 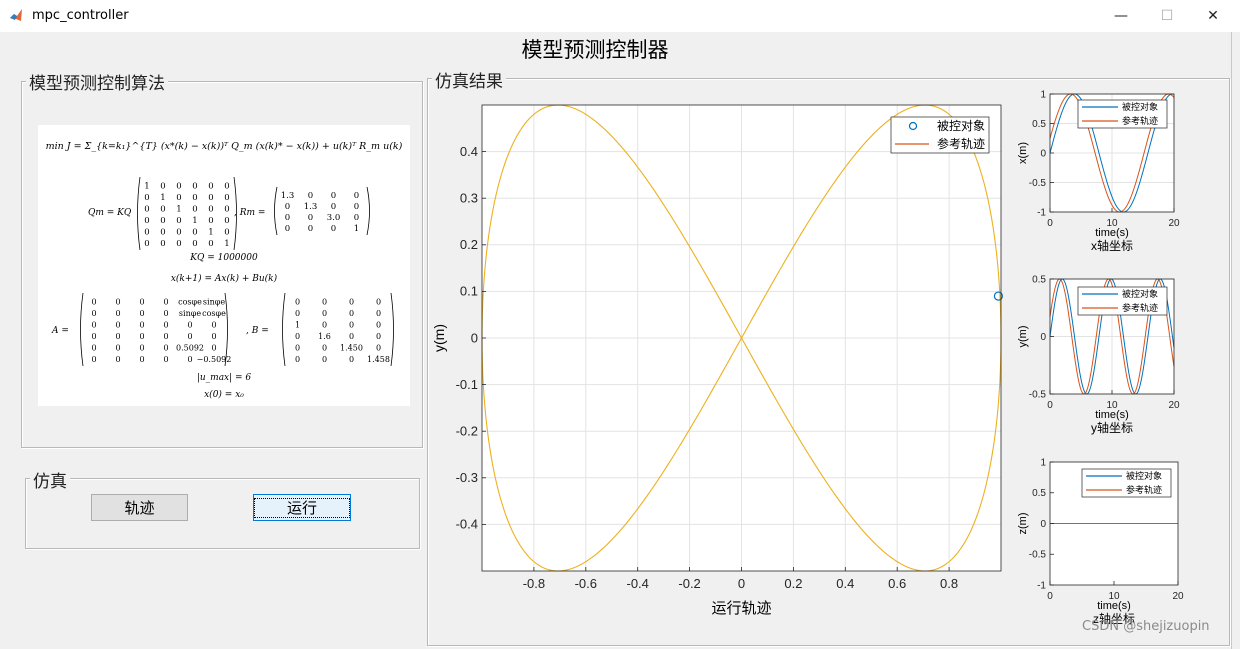 What do you see at coordinates (741, 608) in the screenshot?
I see `x-axis-label: 运行轨迹` at bounding box center [741, 608].